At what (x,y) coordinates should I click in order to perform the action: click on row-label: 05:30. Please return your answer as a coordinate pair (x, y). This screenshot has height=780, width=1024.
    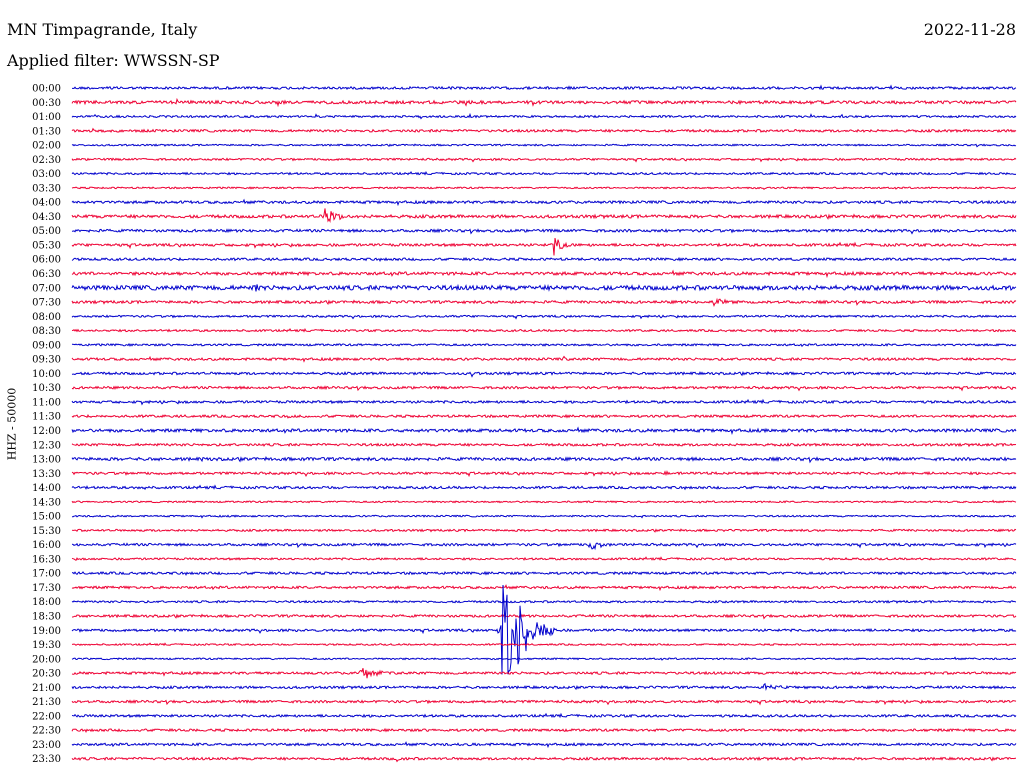
    Looking at the image, I should click on (46, 245).